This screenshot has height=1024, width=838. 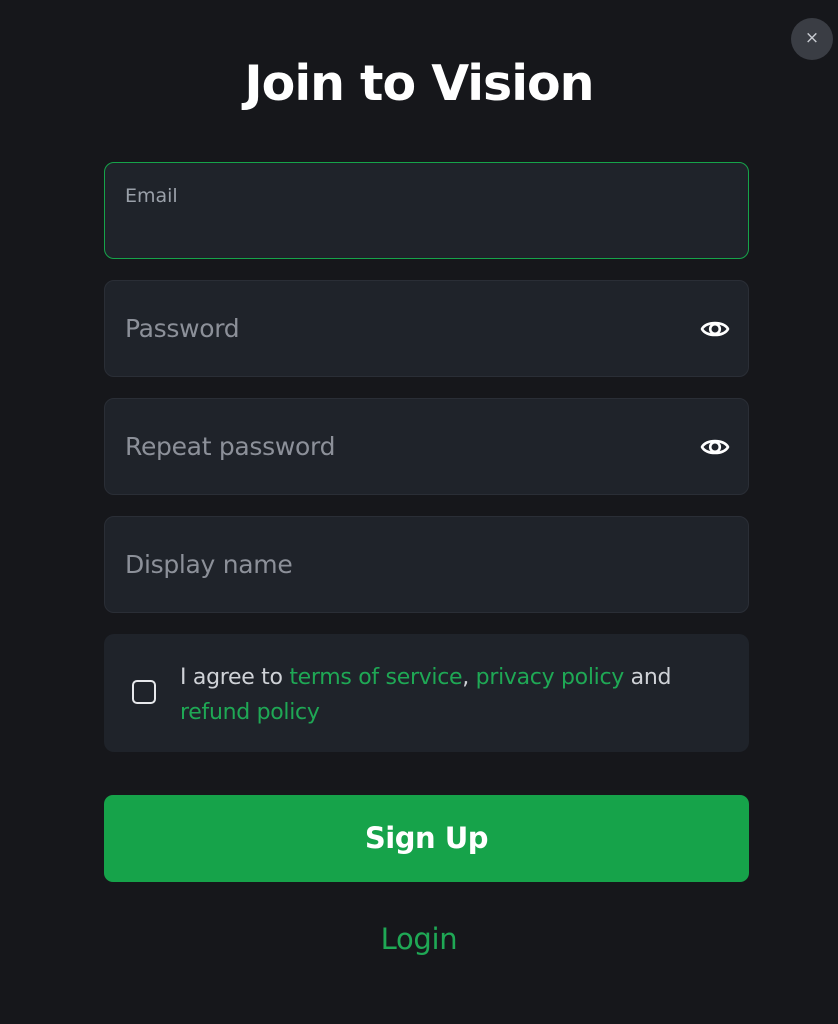 I want to click on email-field: Email, so click(x=426, y=210).